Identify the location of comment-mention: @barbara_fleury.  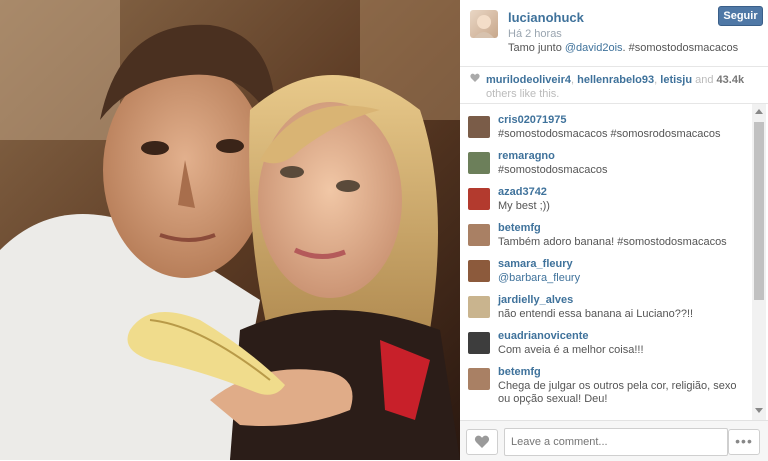
(623, 278).